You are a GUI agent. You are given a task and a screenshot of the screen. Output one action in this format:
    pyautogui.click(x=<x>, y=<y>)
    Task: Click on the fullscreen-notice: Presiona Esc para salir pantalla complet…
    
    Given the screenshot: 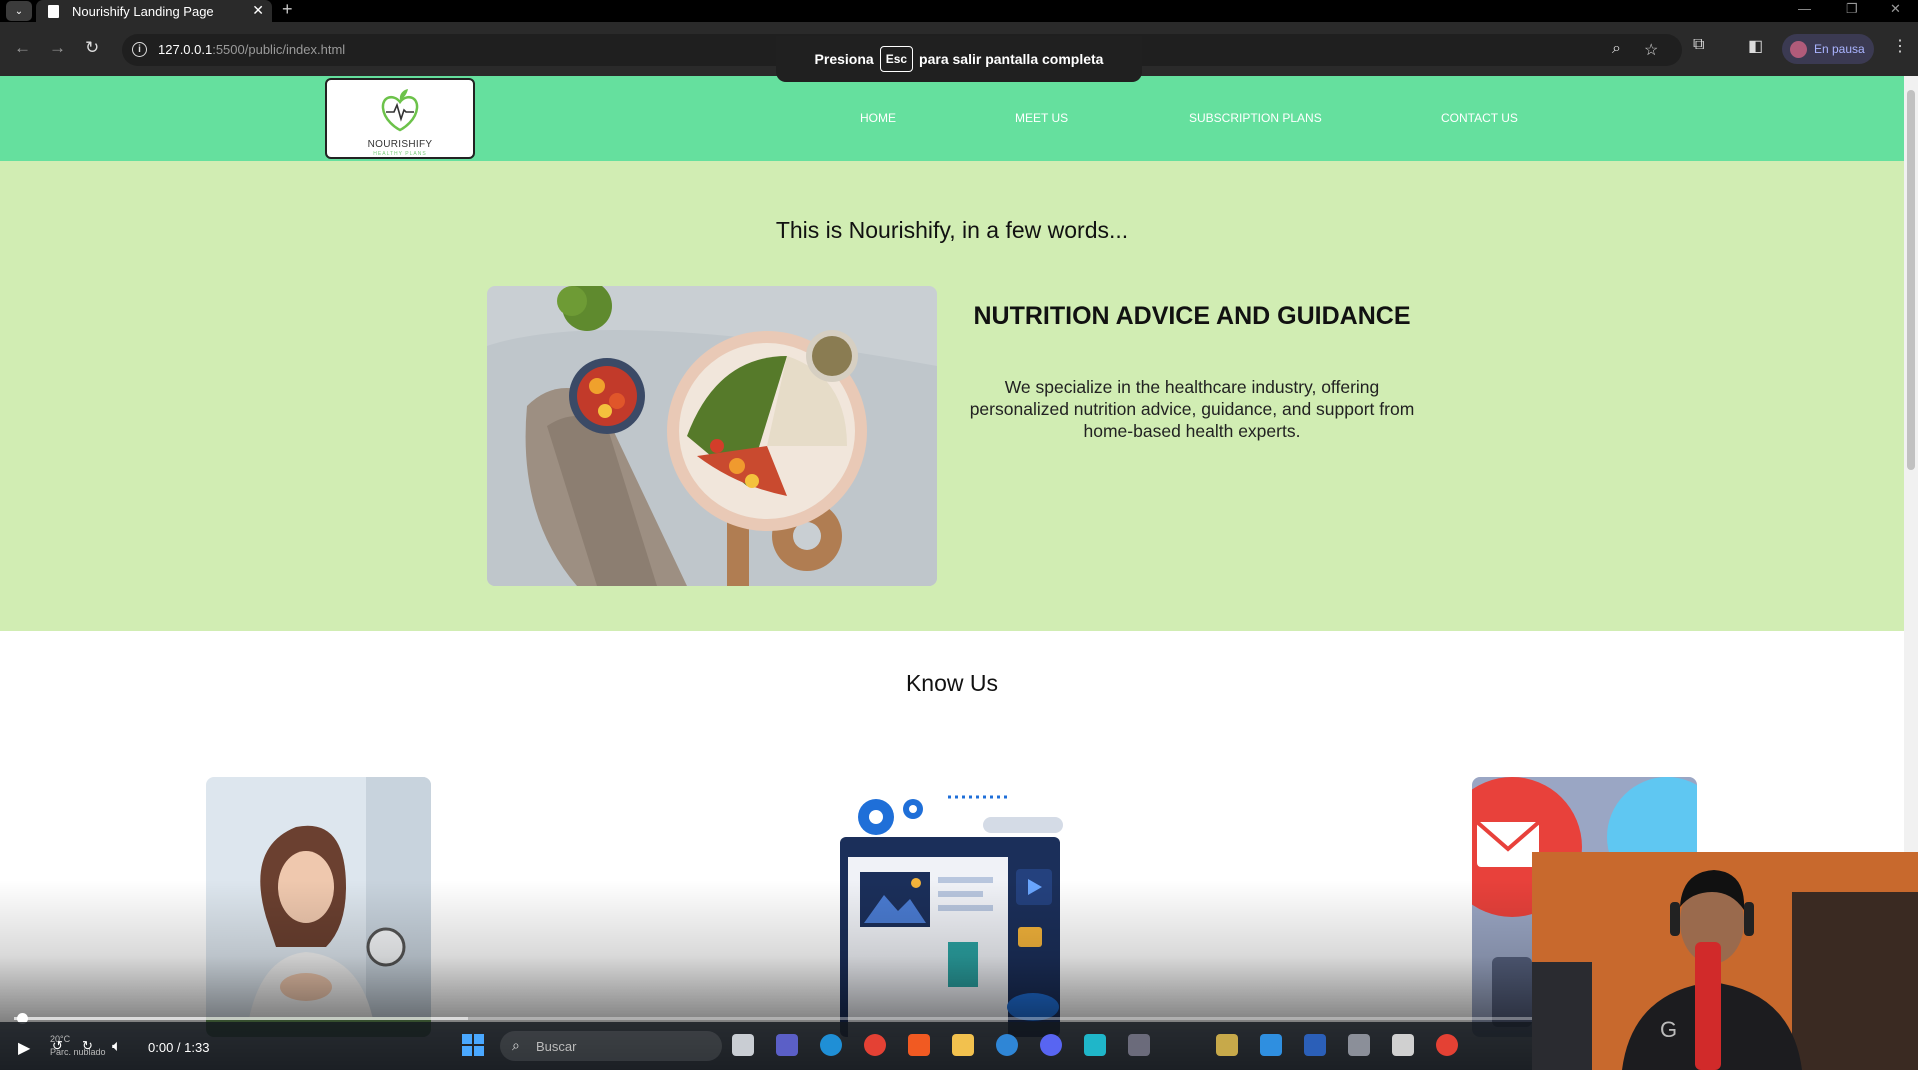 What is the action you would take?
    pyautogui.click(x=959, y=59)
    